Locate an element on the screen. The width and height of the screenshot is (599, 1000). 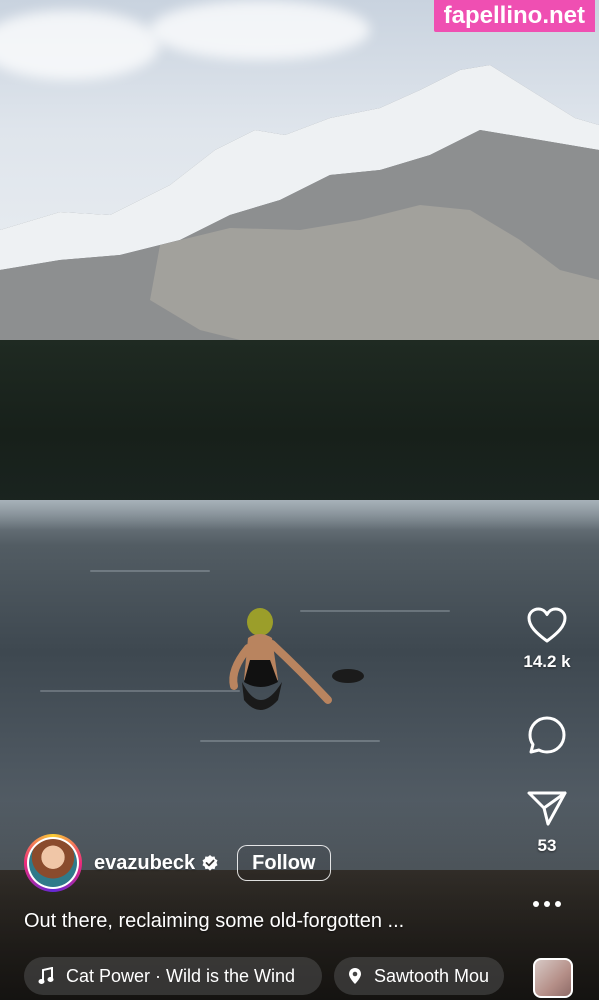
verified-badge-icon is located at coordinates (210, 863).